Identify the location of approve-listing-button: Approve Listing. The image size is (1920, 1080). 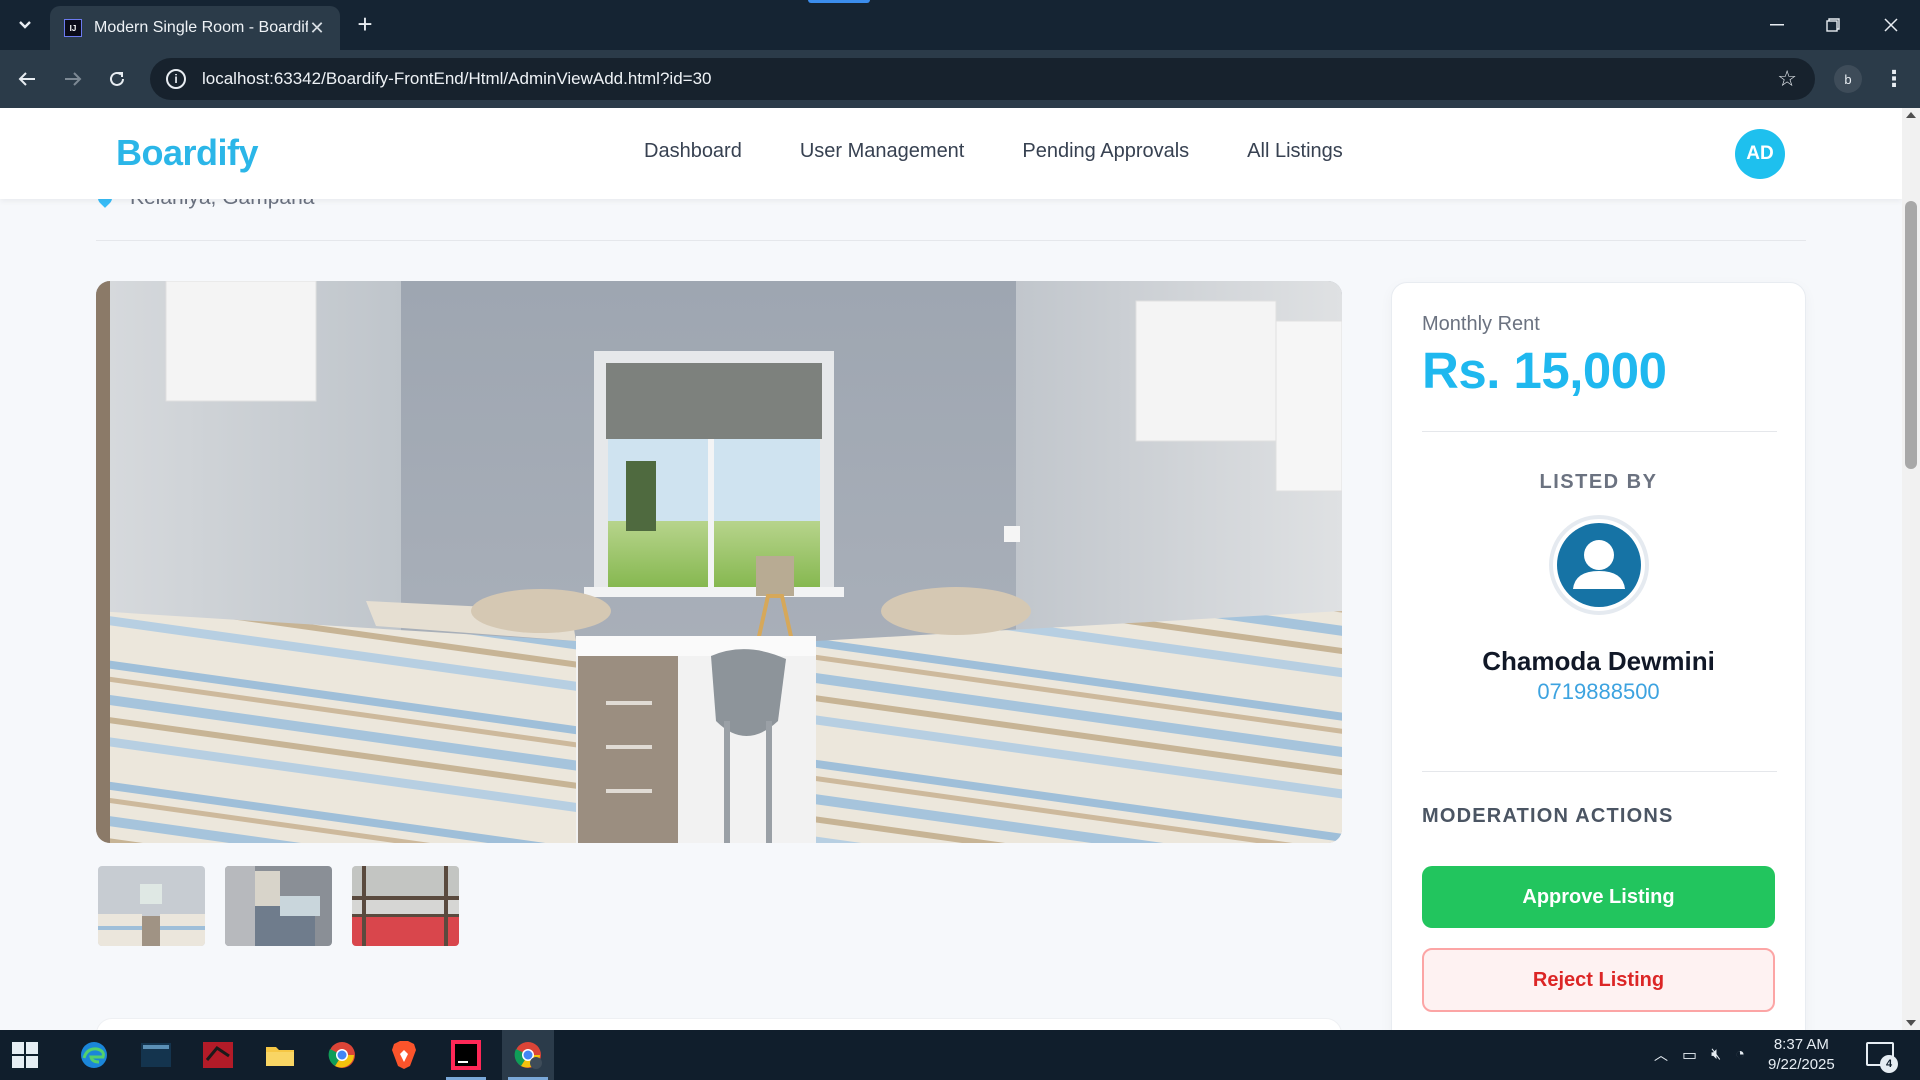
(1598, 897).